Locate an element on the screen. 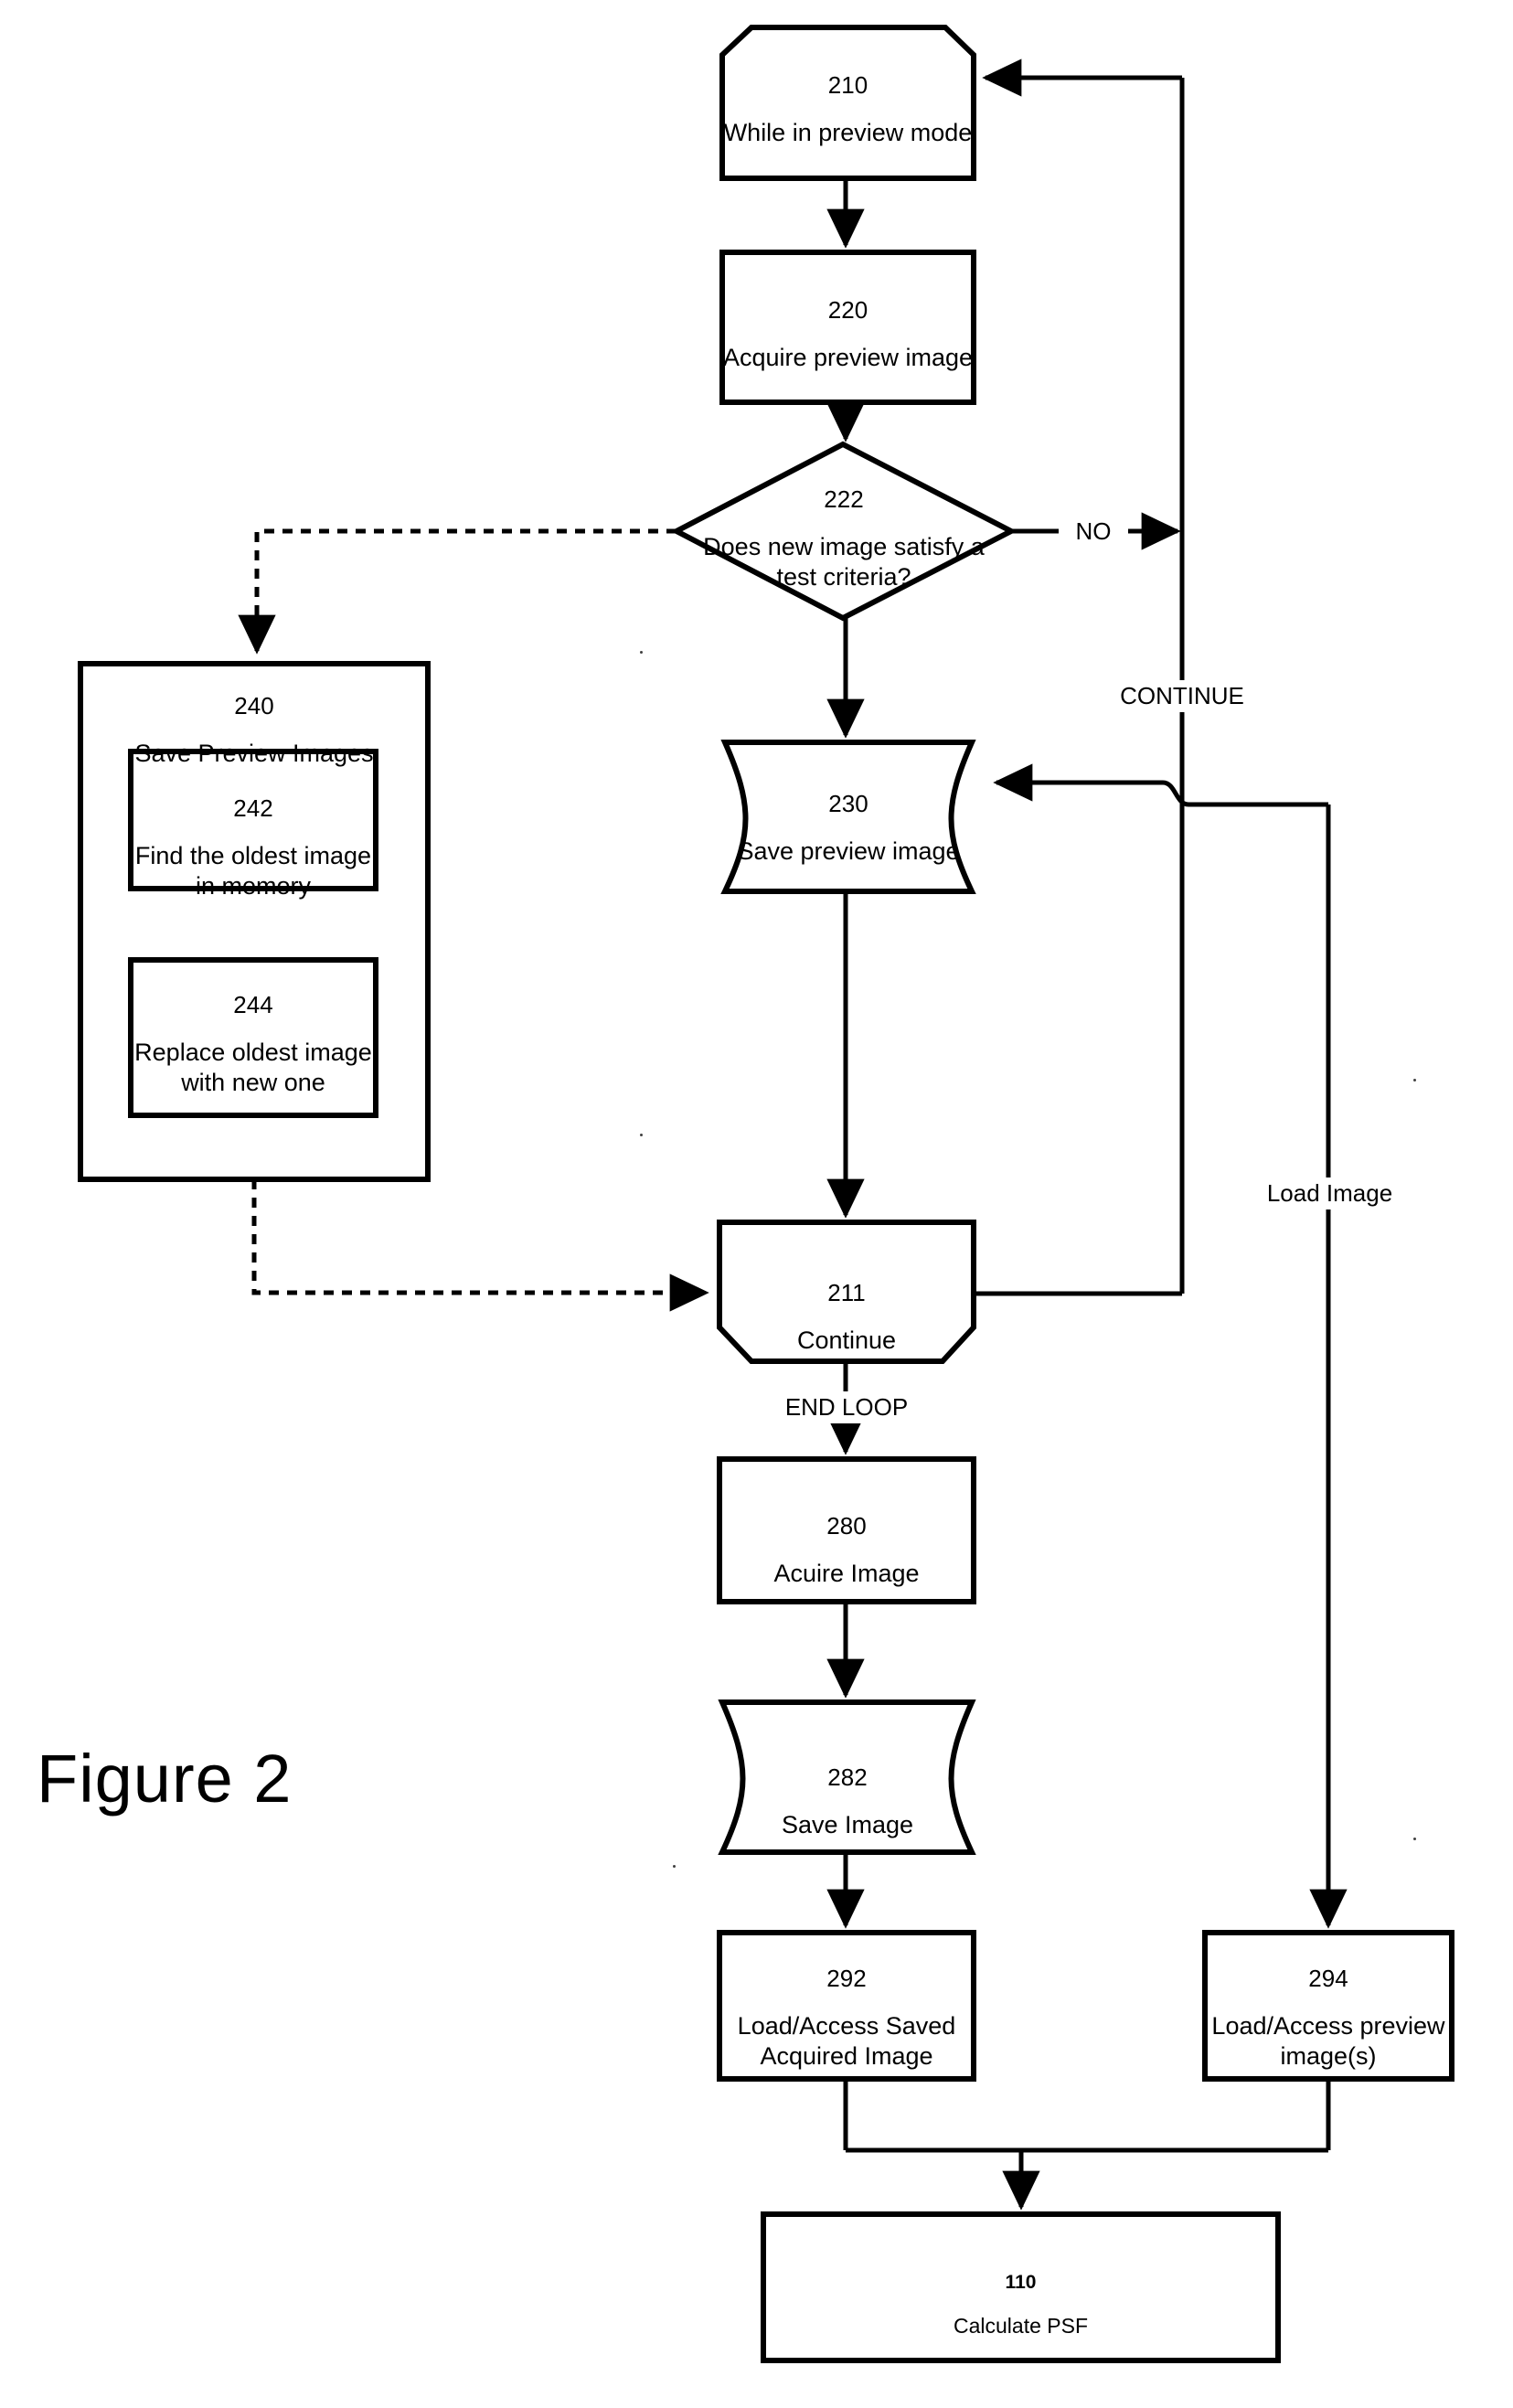  edge-240-to-211-dashed is located at coordinates (480, 1245).